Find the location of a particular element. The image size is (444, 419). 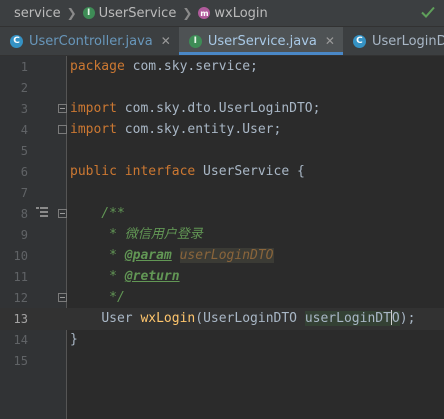

code-text: * @param userLoginDTO is located at coordinates (172, 256).